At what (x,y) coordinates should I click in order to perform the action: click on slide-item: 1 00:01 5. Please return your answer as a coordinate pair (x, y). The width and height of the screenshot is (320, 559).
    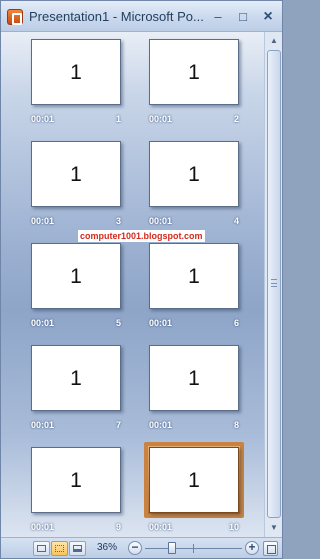
    Looking at the image, I should click on (86, 293).